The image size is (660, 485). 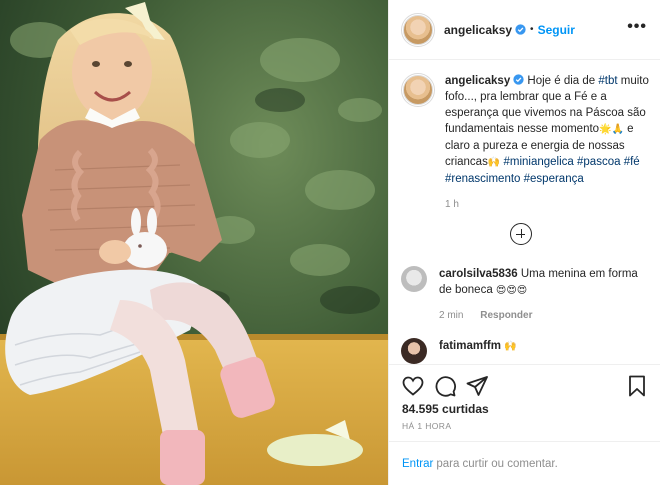 I want to click on action-bar, so click(x=524, y=382).